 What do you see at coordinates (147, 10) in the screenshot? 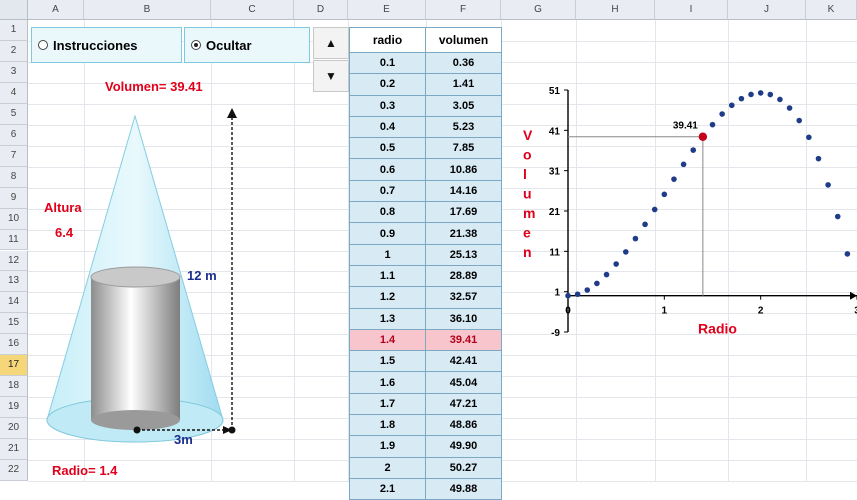
I see `column-header-b: B` at bounding box center [147, 10].